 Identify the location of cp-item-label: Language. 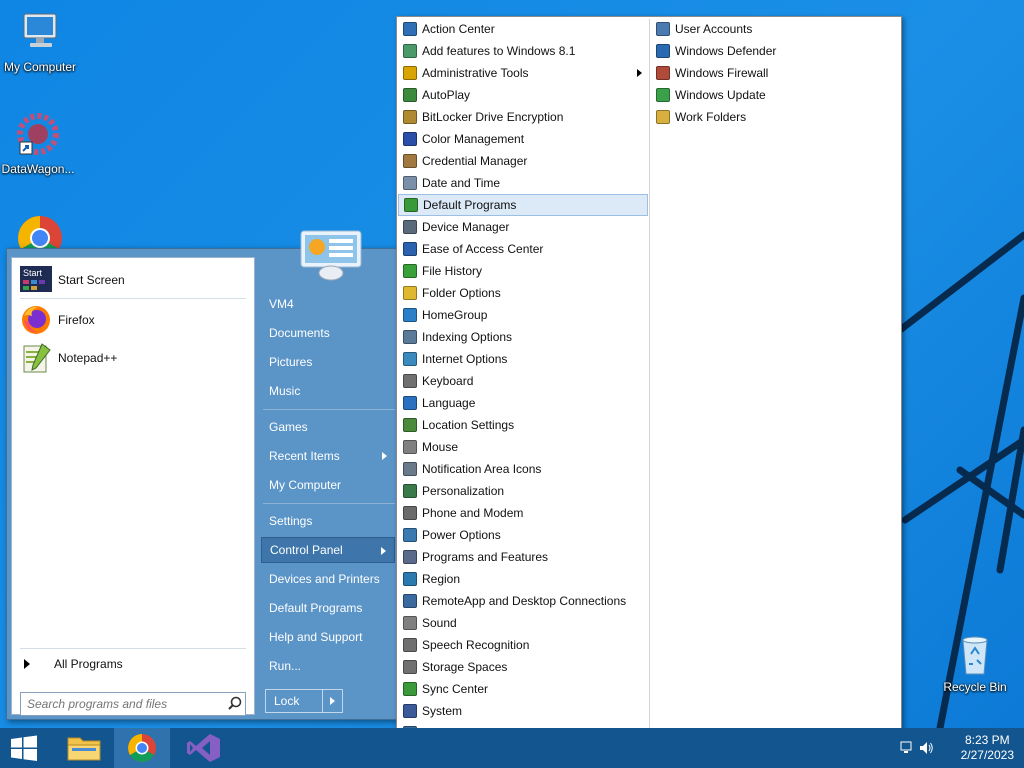
(449, 403).